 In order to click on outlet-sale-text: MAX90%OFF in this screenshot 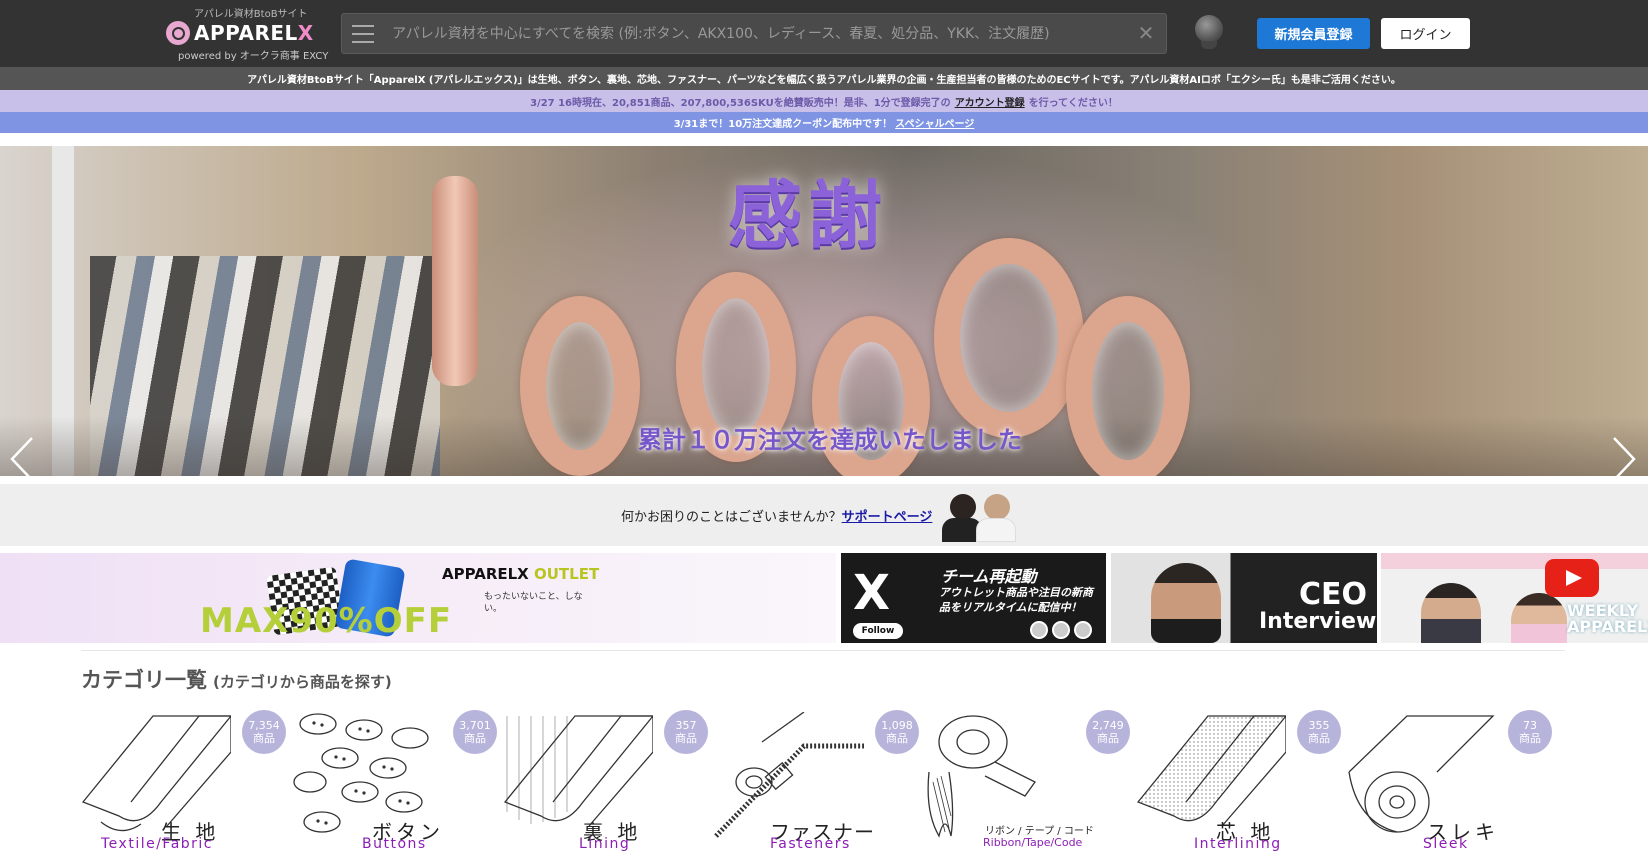, I will do `click(326, 621)`.